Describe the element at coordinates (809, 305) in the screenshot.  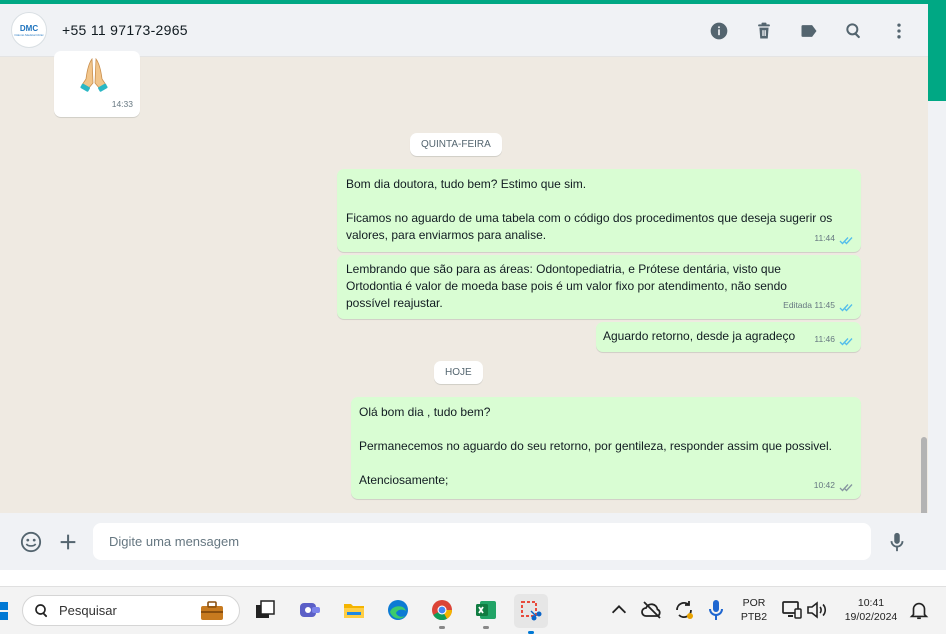
I see `message-time: Editada 11:45` at that location.